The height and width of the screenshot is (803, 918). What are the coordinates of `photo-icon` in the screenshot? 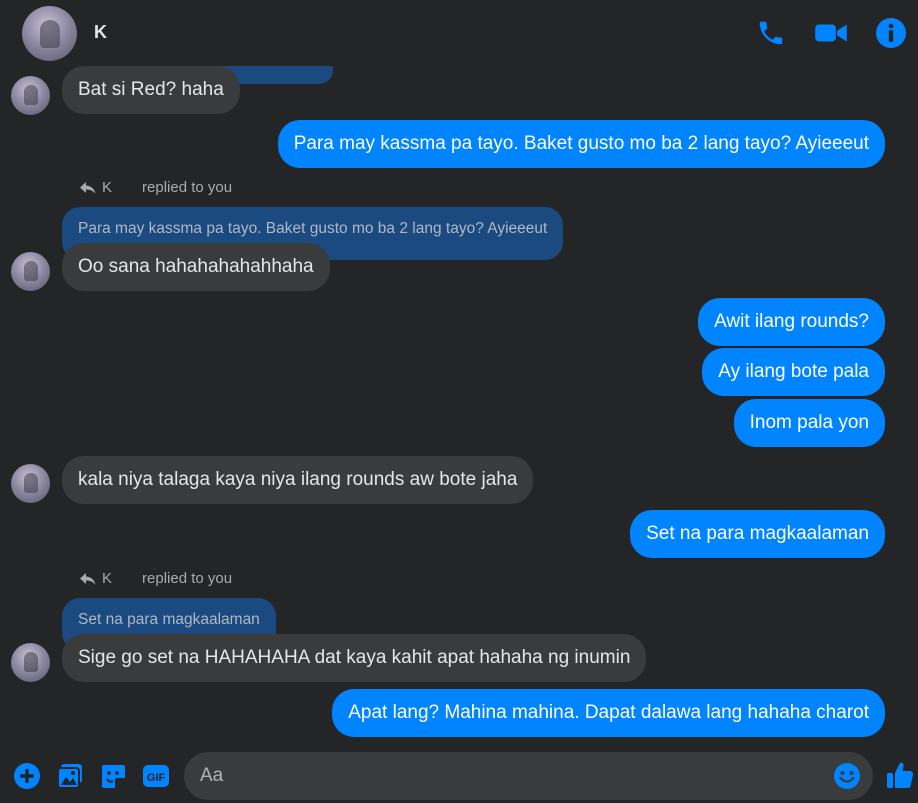 It's located at (70, 776).